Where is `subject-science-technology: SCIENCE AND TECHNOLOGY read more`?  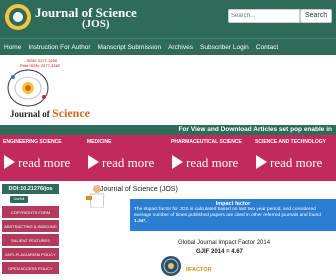
subject-science-technology: SCIENCE AND TECHNOLOGY read more is located at coordinates (294, 158).